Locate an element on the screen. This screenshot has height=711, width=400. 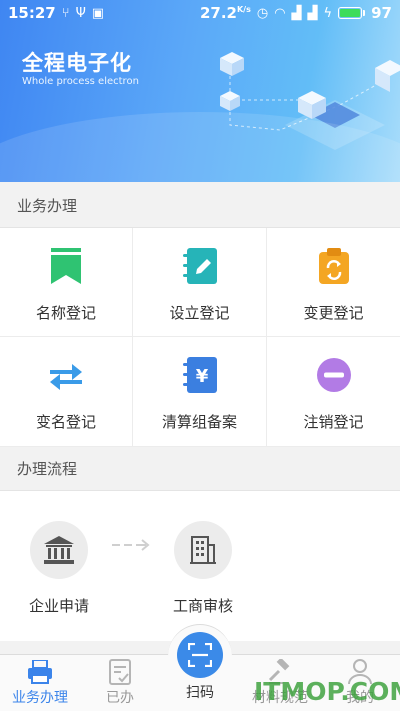
checked-document-icon is located at coordinates (120, 672).